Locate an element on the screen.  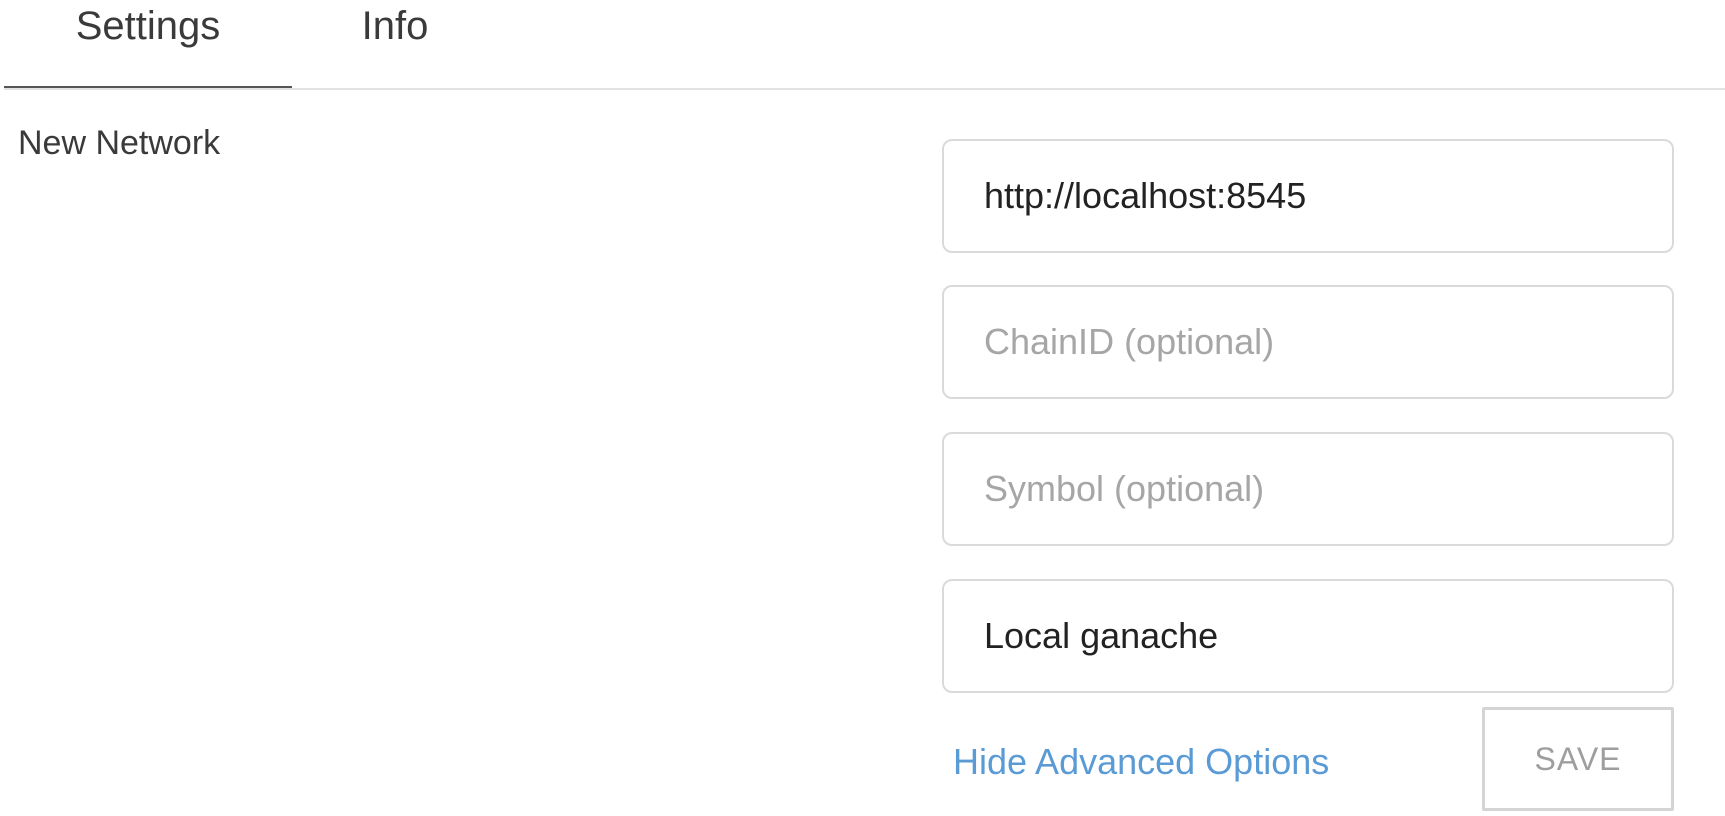
section-title: New Network is located at coordinates (119, 143).